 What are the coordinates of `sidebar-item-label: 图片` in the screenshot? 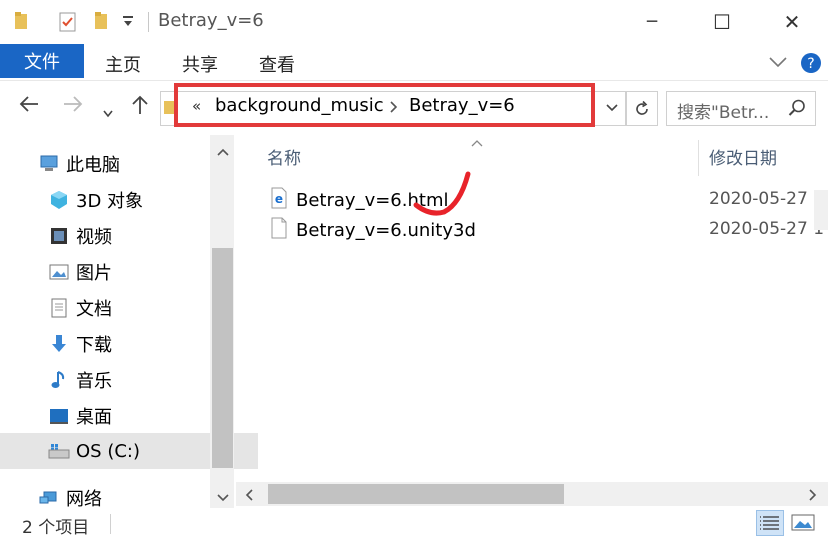 It's located at (94, 273).